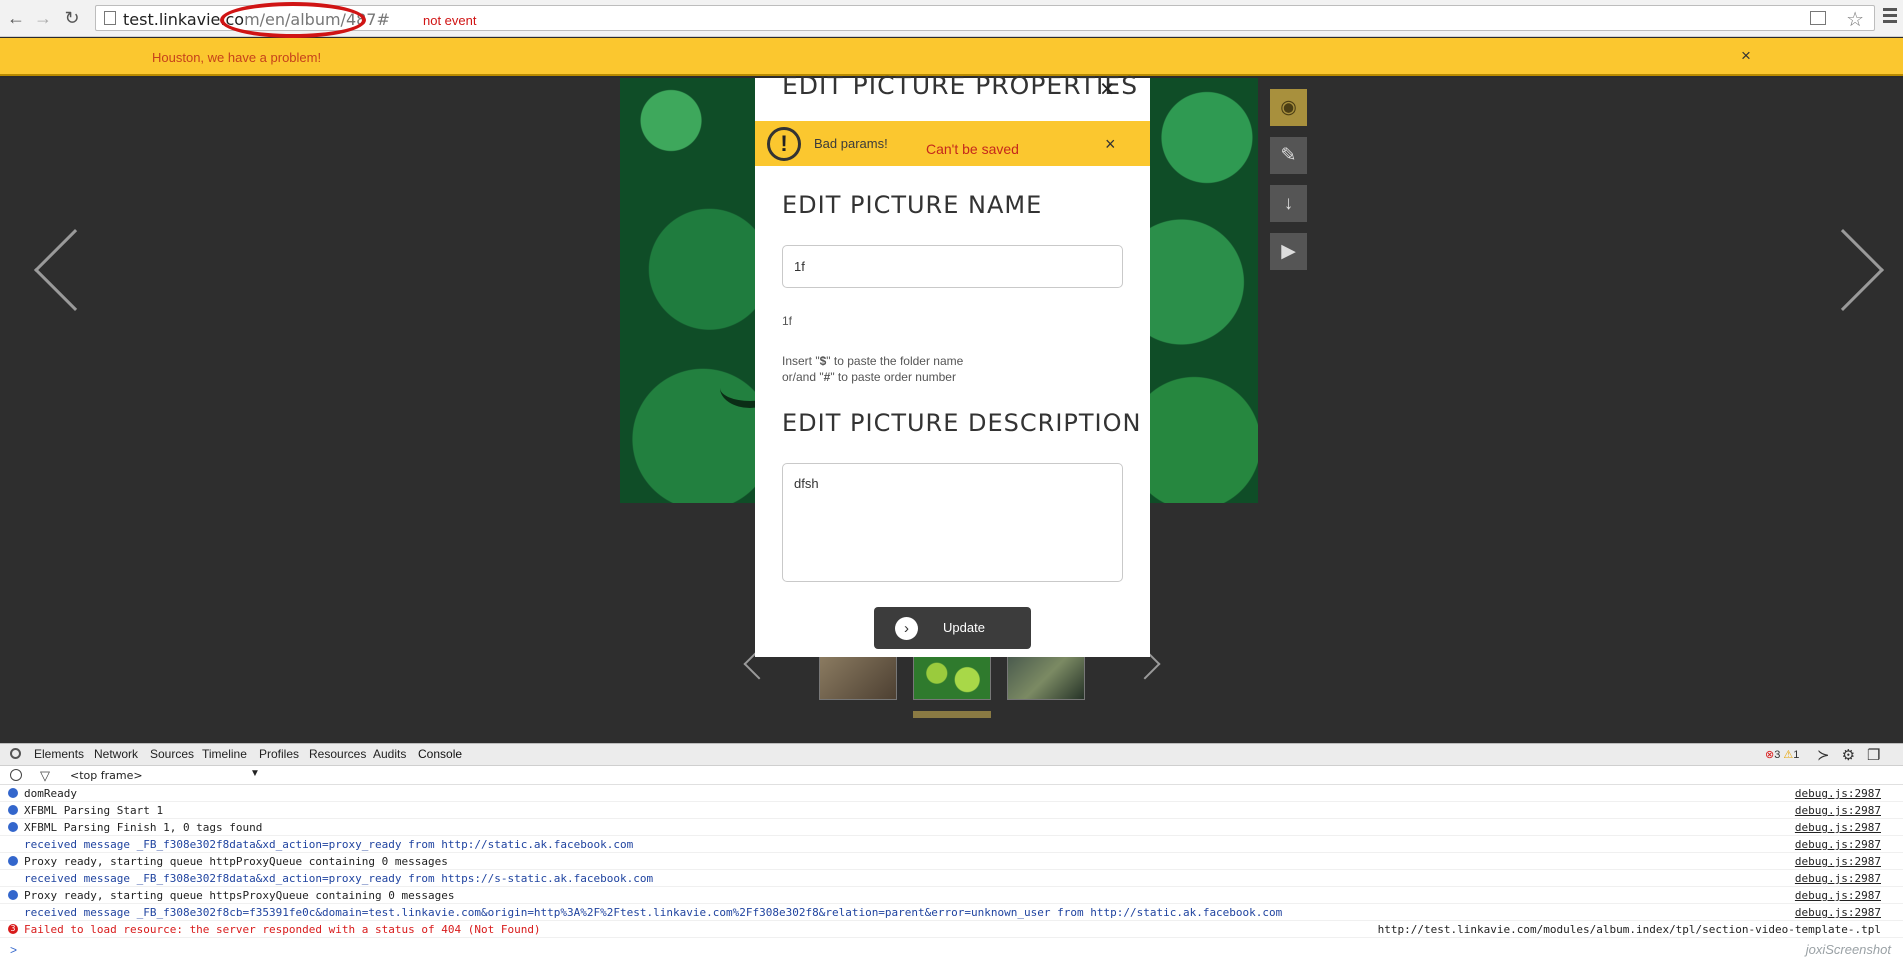 The width and height of the screenshot is (1903, 961). Describe the element at coordinates (1843, 270) in the screenshot. I see `next-photo-arrow` at that location.